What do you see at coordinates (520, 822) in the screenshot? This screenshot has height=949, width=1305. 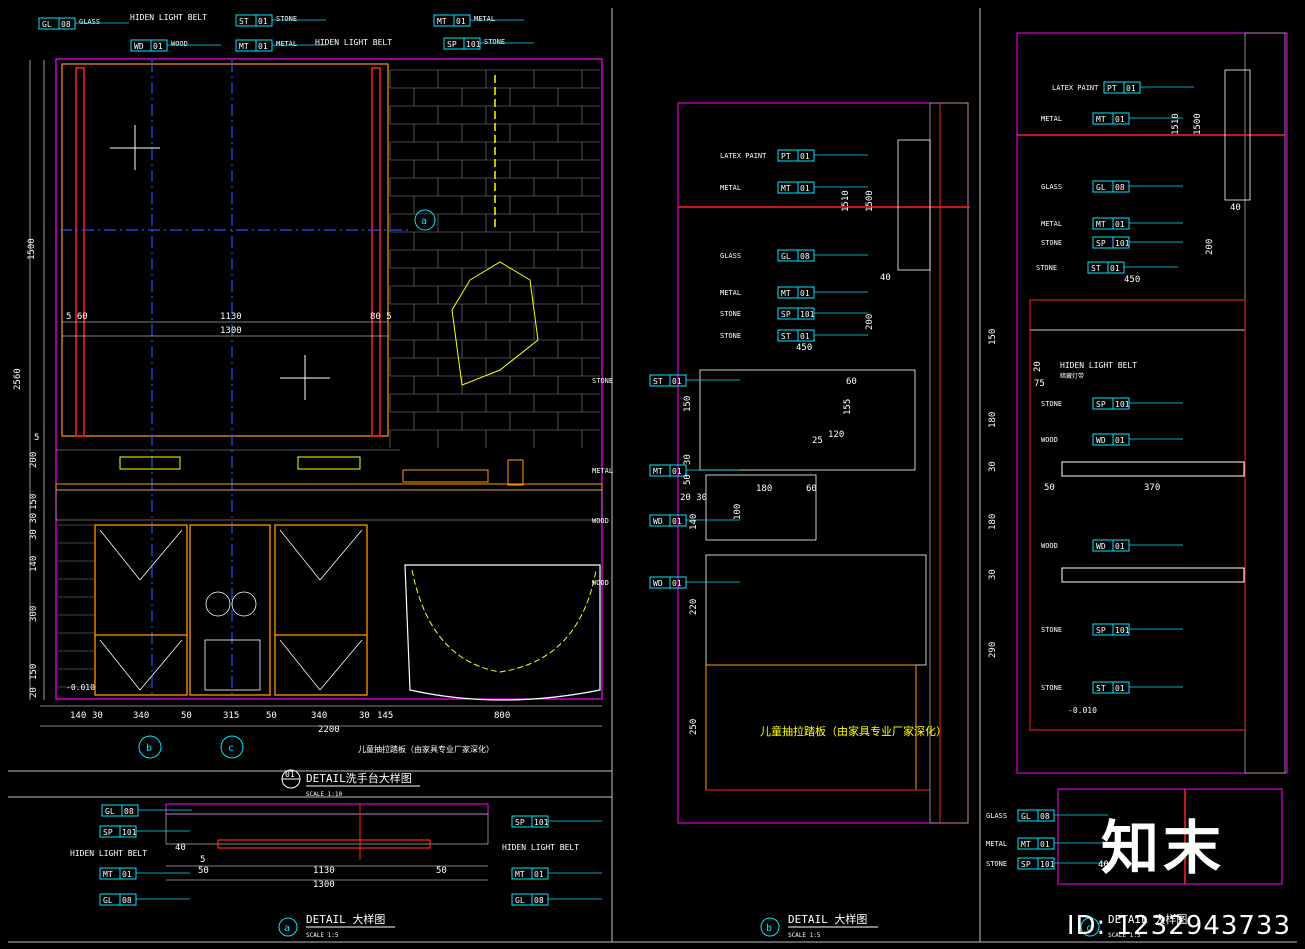 I see `da-tag-4-code: SP` at bounding box center [520, 822].